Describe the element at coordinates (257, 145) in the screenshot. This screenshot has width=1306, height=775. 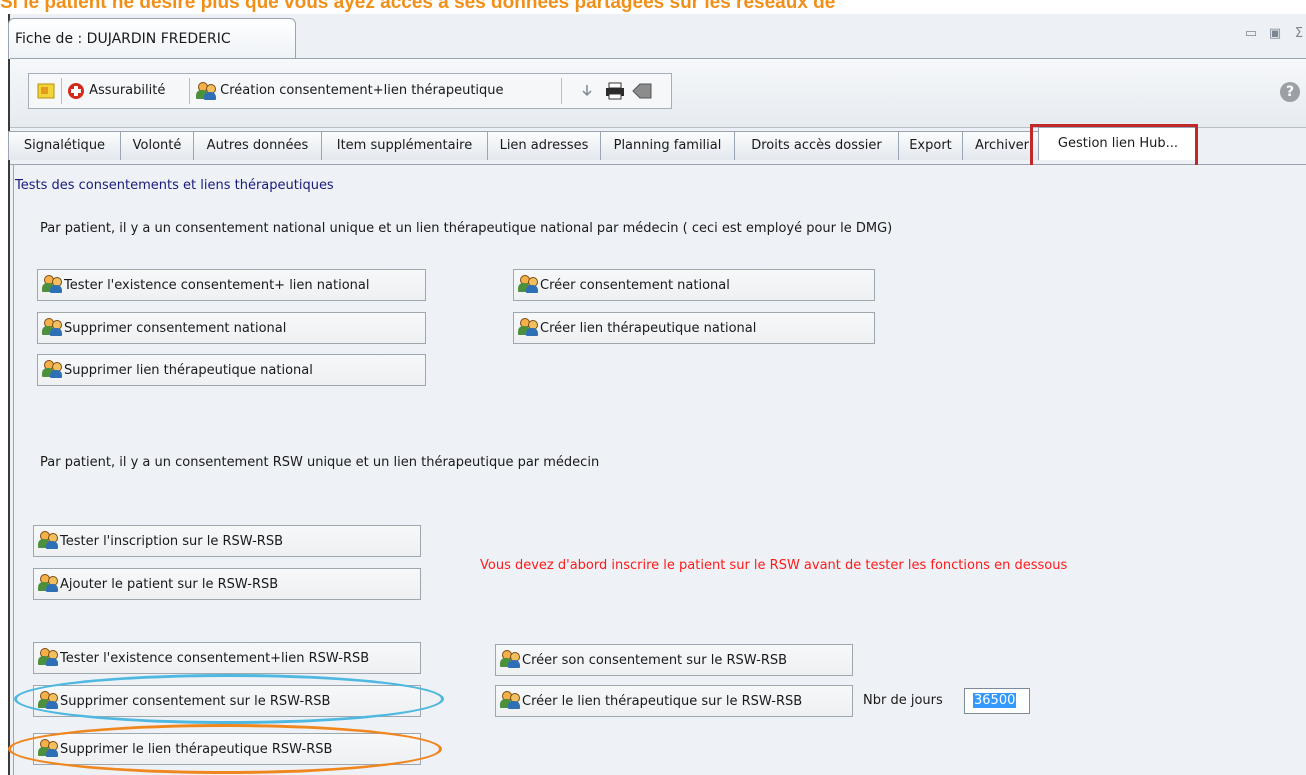
I see `tab-autres-donnees: Autres données` at that location.